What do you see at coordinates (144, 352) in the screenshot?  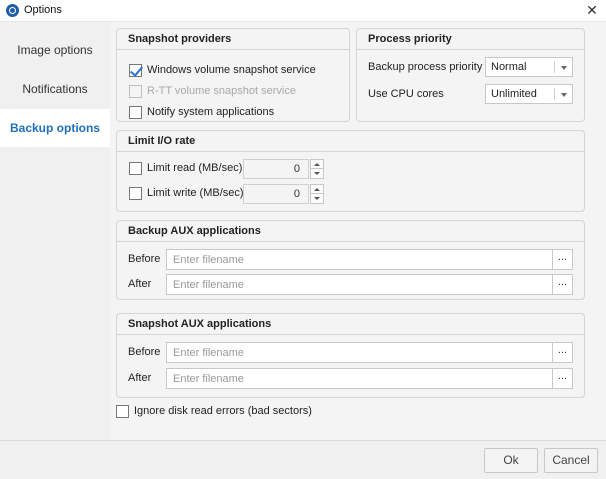 I see `snapshot-aux-before-label: Before` at bounding box center [144, 352].